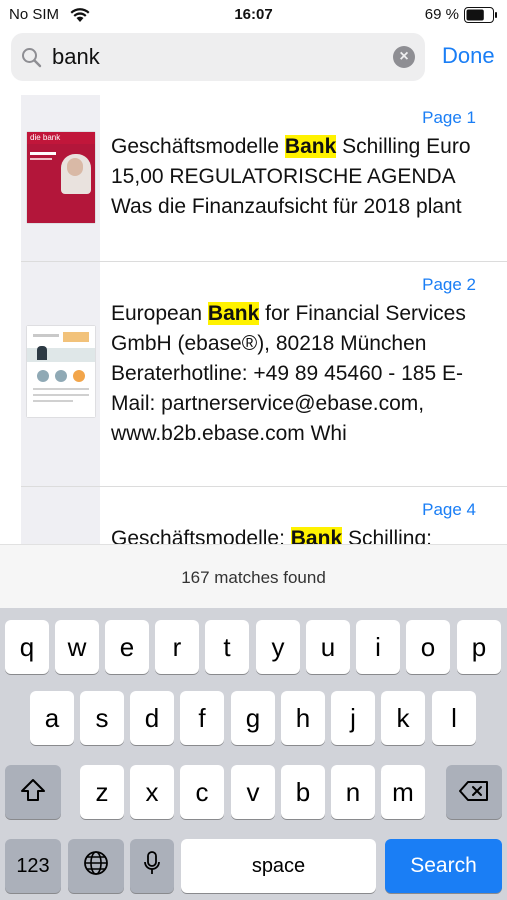 This screenshot has width=507, height=900. I want to click on backspace-icon, so click(474, 794).